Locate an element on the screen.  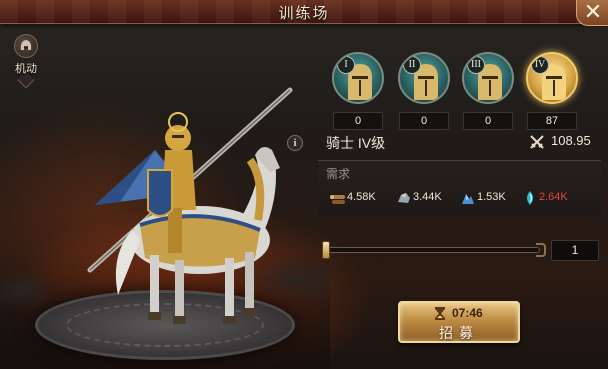
title-bar: 训练场 is located at coordinates (304, 12).